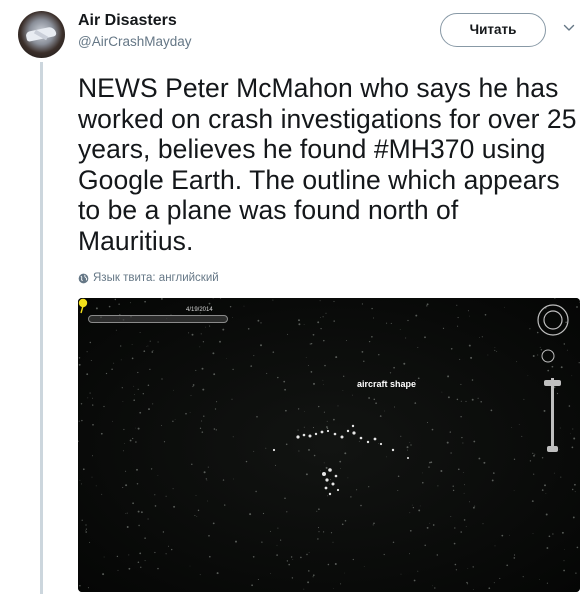 This screenshot has height=594, width=585. What do you see at coordinates (134, 41) in the screenshot?
I see `author-handle: @AirCrashMayday` at bounding box center [134, 41].